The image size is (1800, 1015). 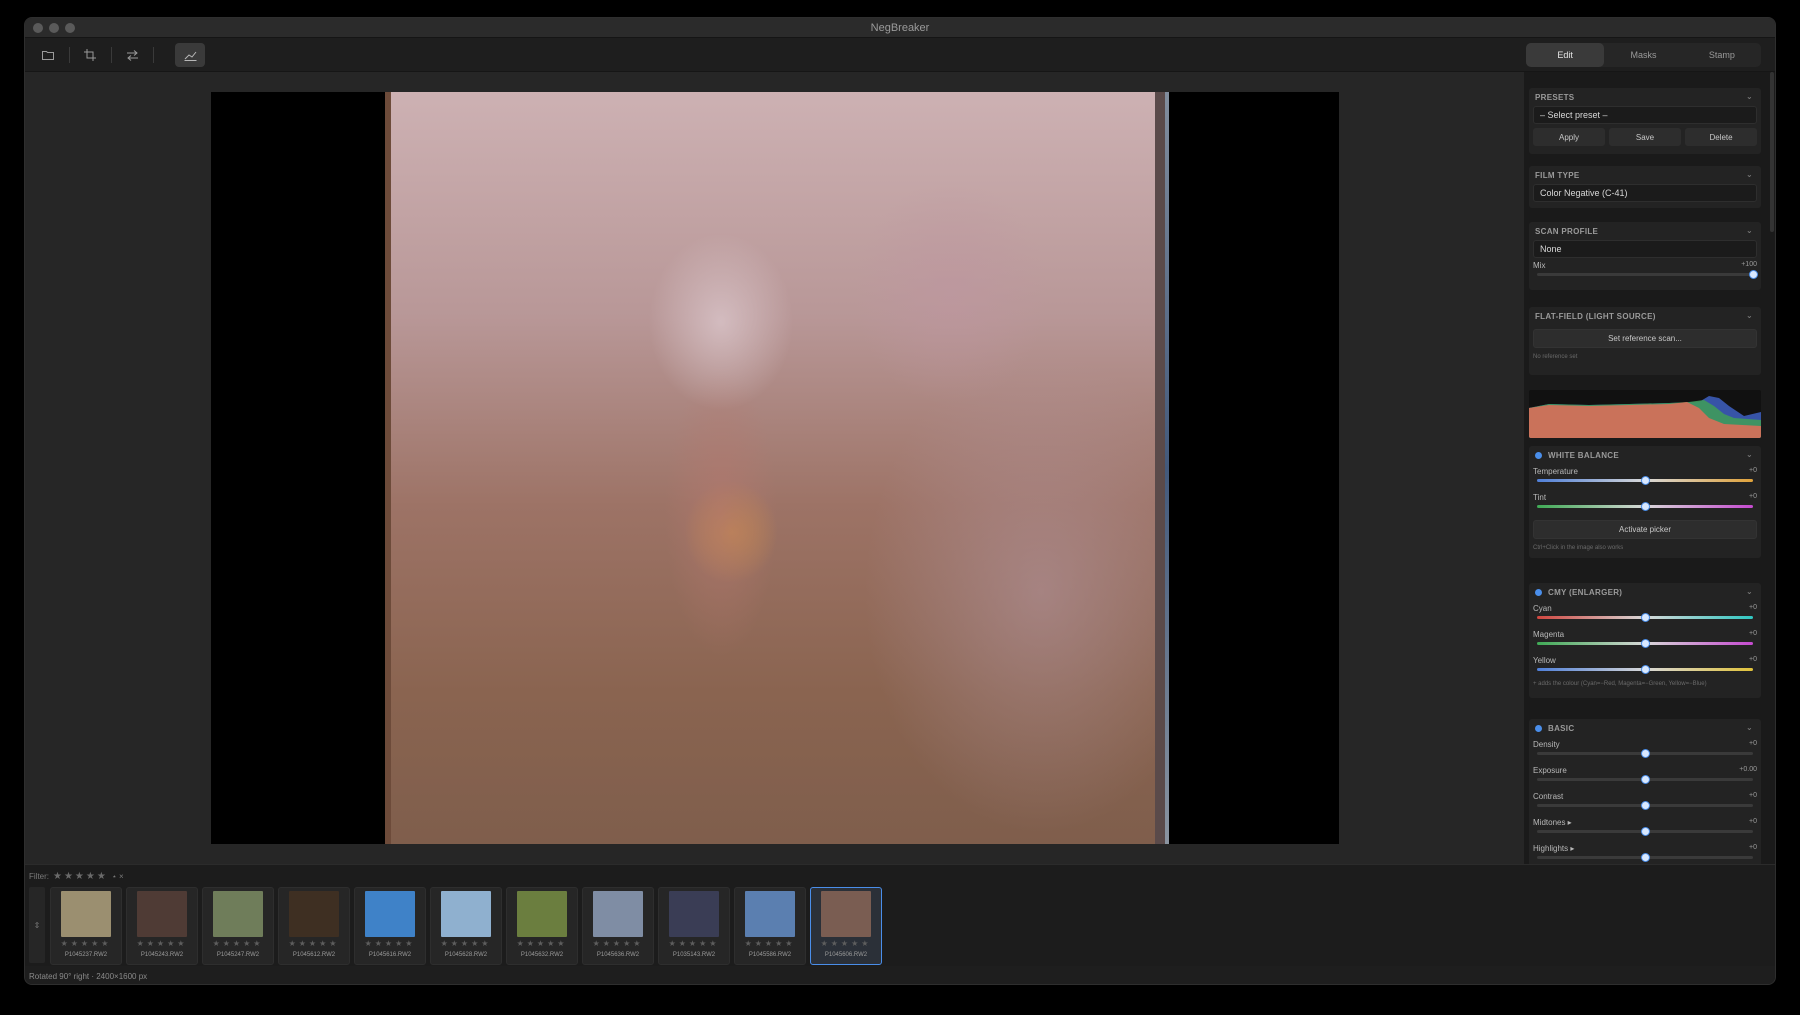 What do you see at coordinates (1552, 822) in the screenshot?
I see `midtones-label: Midtones ▸` at bounding box center [1552, 822].